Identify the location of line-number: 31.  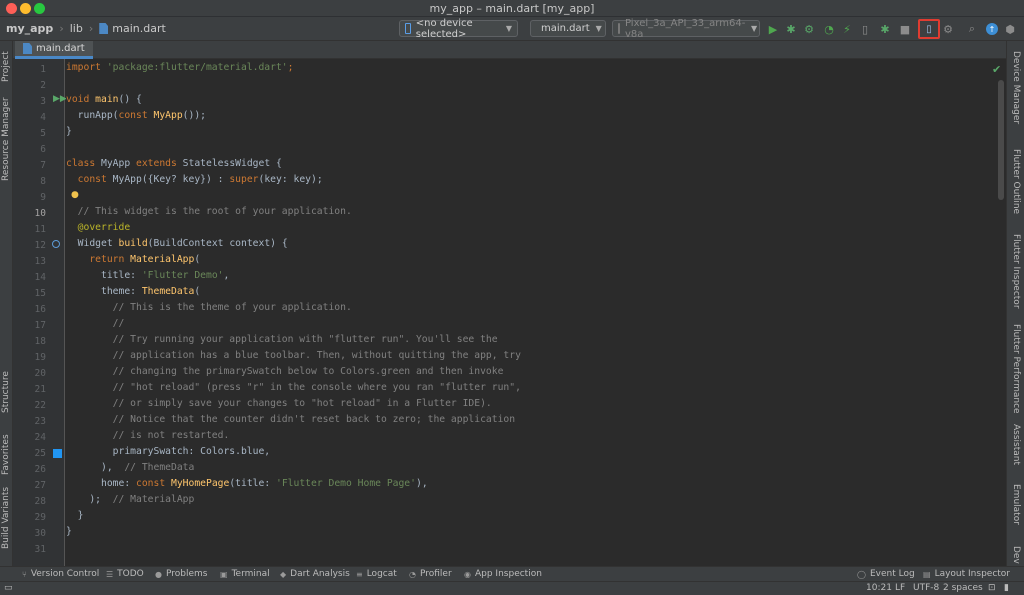
(40, 549).